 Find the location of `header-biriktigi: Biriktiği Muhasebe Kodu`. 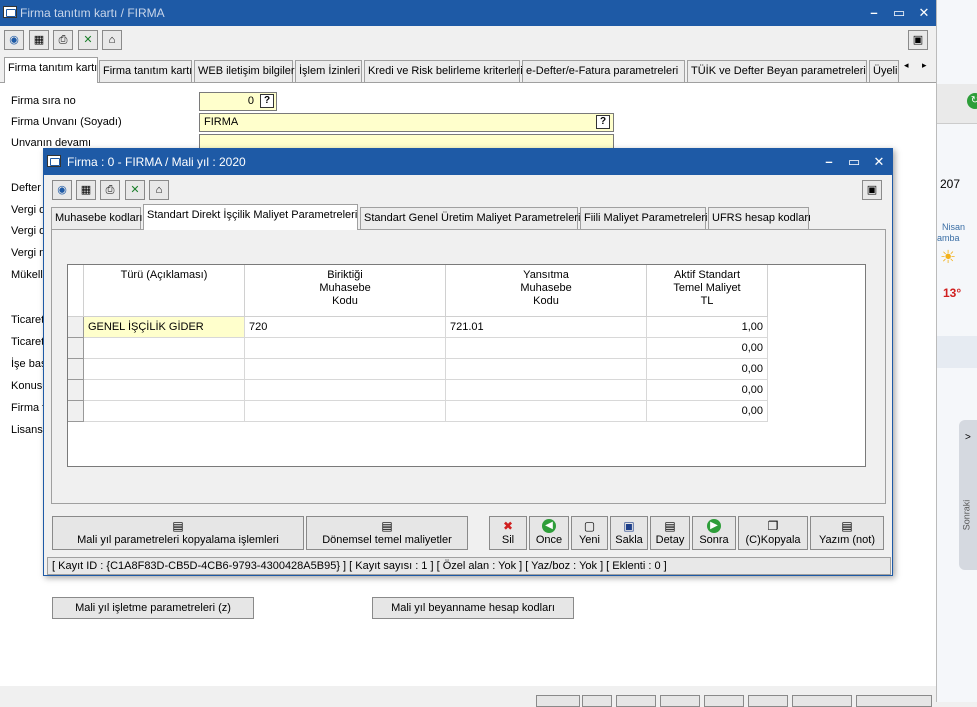

header-biriktigi: Biriktiği Muhasebe Kodu is located at coordinates (345, 291).